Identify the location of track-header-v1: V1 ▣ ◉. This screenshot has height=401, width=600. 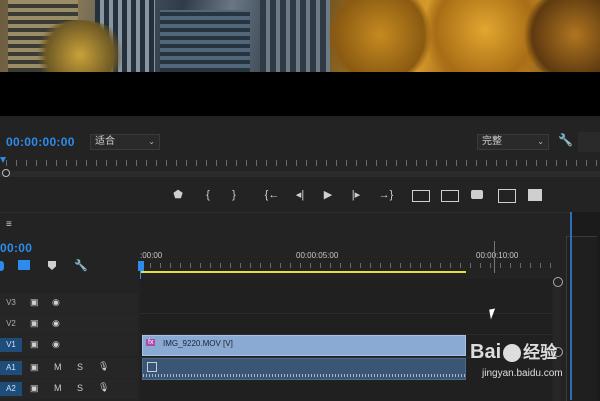
(69, 345).